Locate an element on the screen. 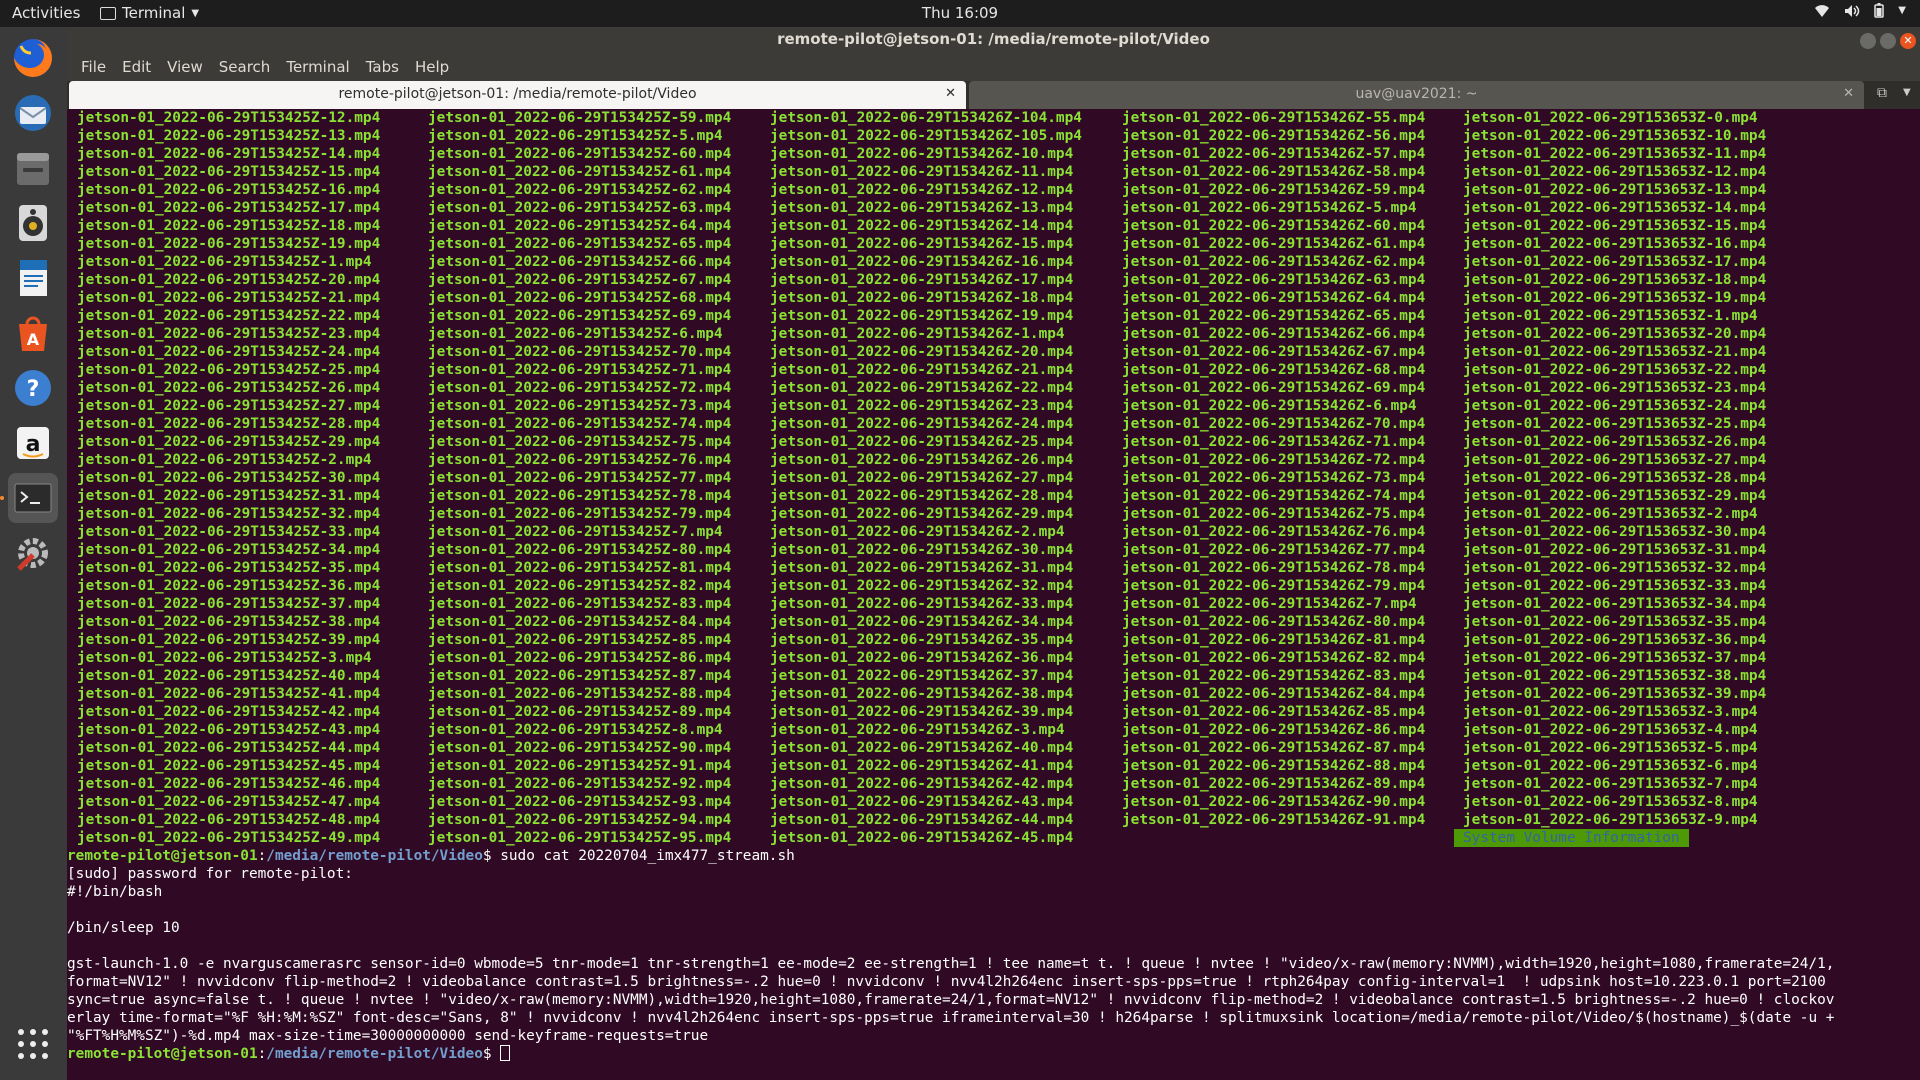 The width and height of the screenshot is (1920, 1080). rhythmbox-icon is located at coordinates (33, 223).